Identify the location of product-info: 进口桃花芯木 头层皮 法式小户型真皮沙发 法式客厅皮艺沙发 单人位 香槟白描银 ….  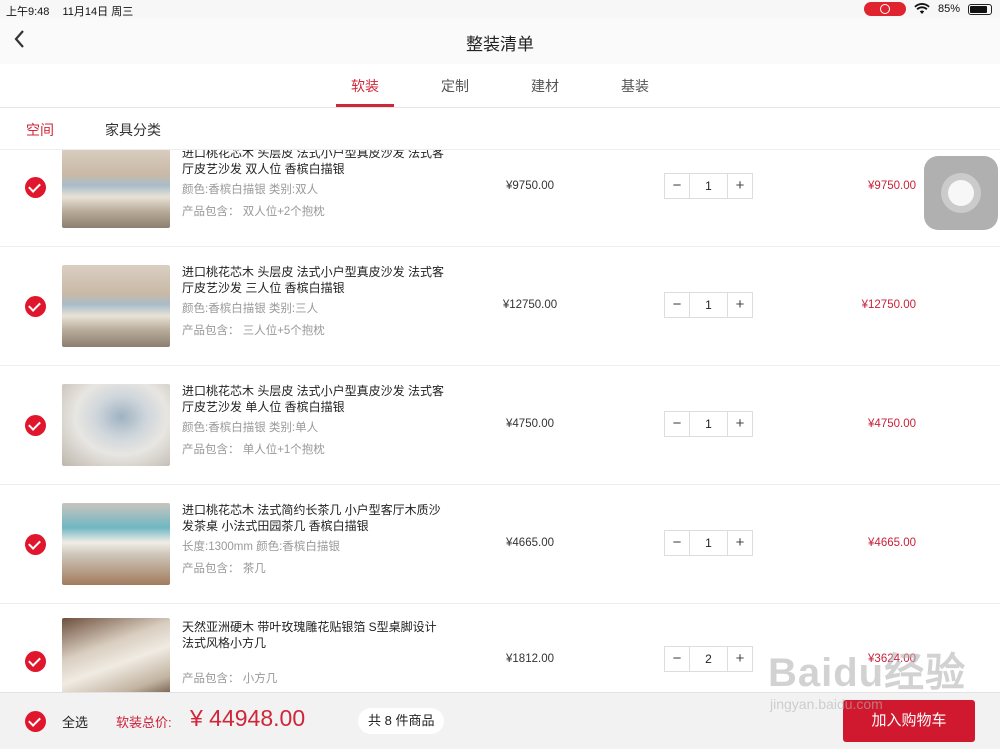
(314, 420).